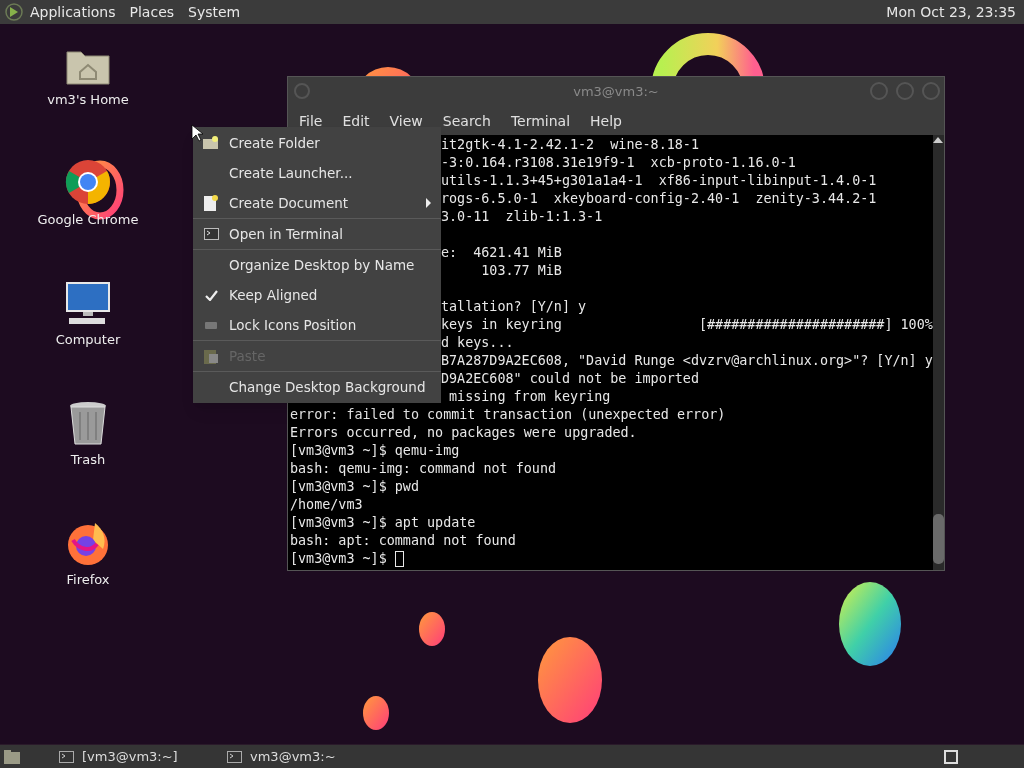 Image resolution: width=1024 pixels, height=768 pixels. I want to click on terminal-line: Errors occurred, no packages were upgraded., so click(463, 432).